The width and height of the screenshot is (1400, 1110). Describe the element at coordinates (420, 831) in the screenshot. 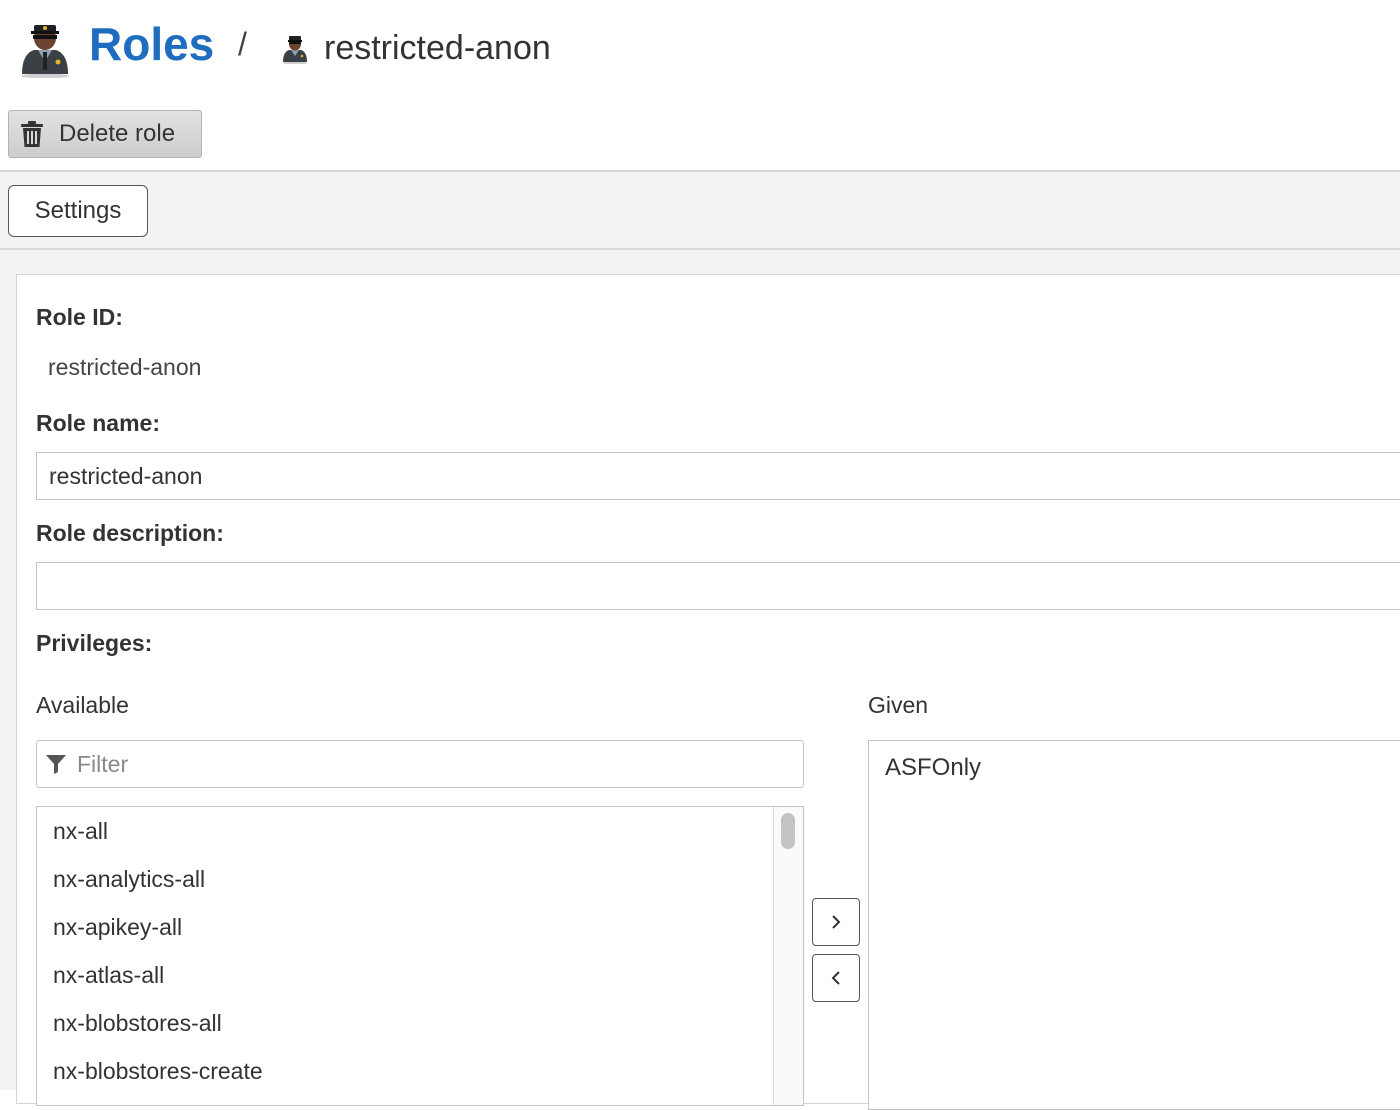

I see `list-item: nx-all` at that location.